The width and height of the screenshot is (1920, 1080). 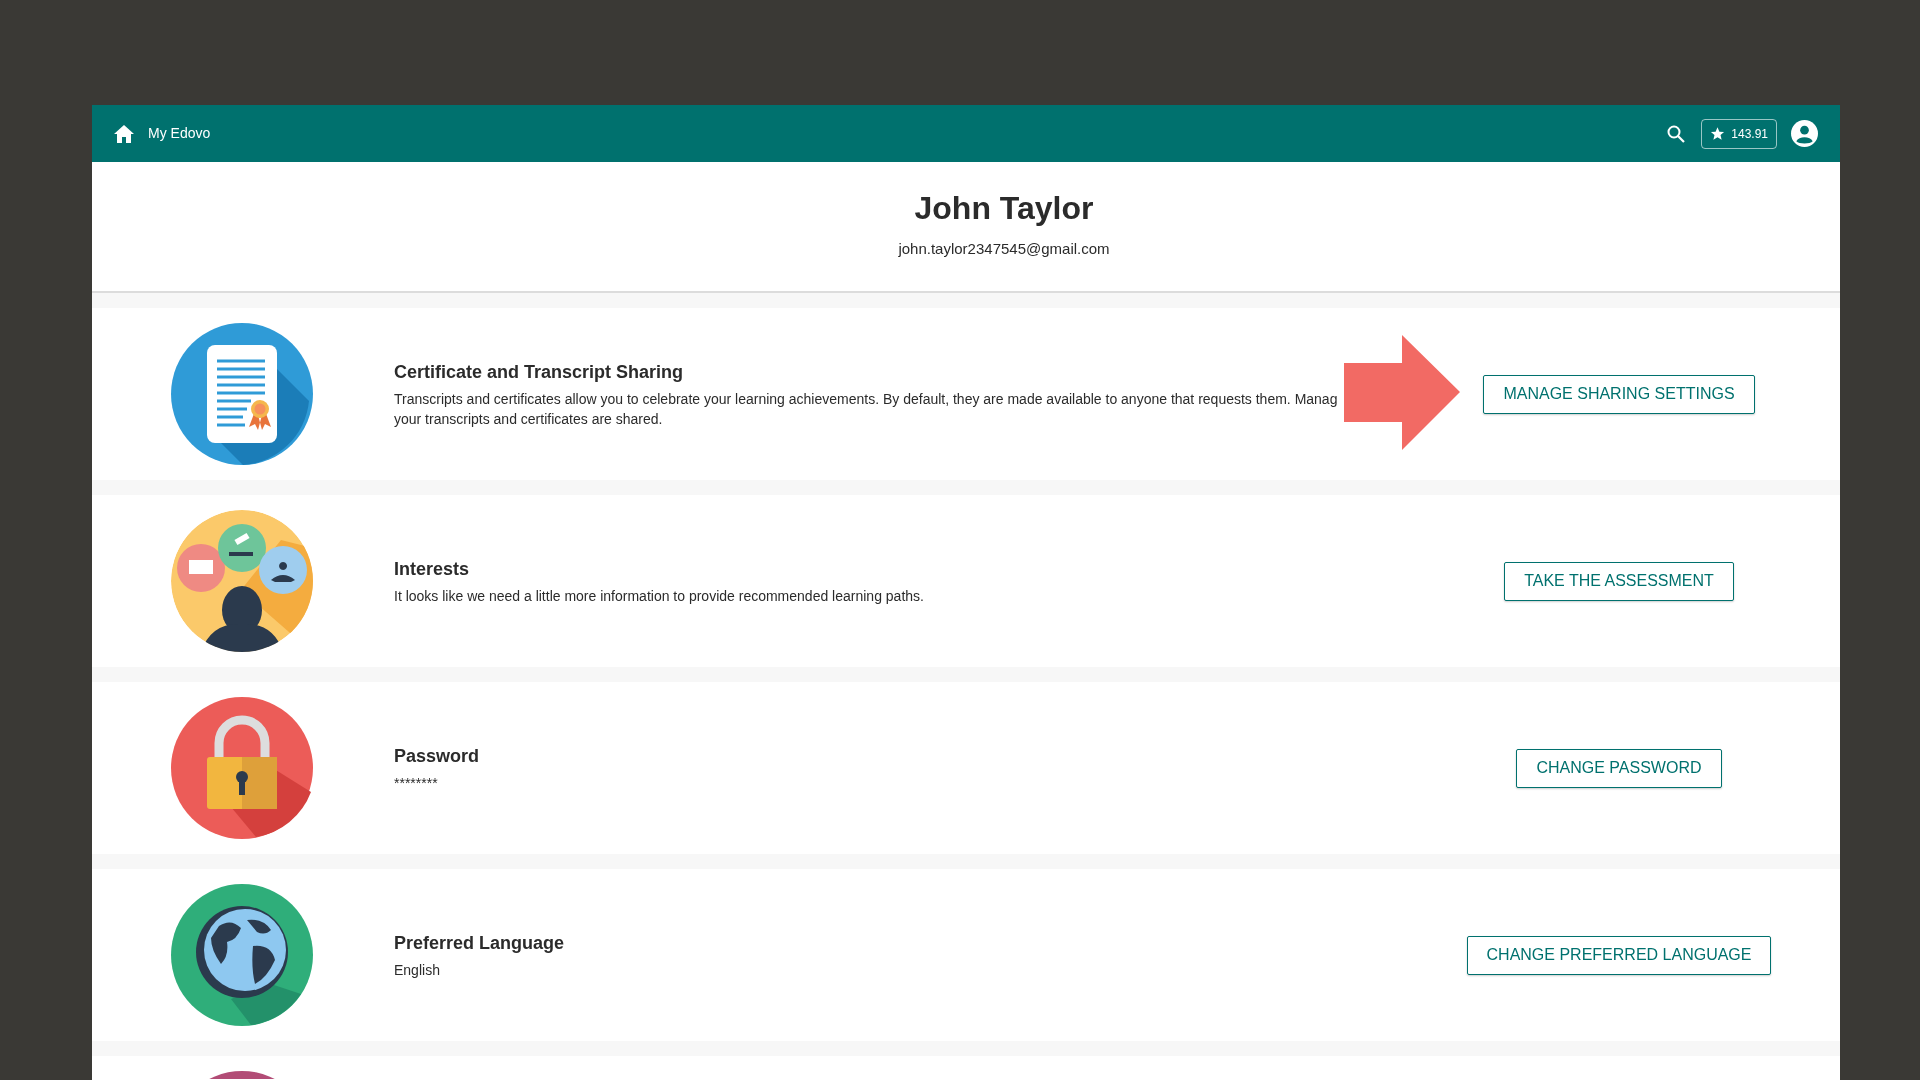 I want to click on card-description: English, so click(x=417, y=970).